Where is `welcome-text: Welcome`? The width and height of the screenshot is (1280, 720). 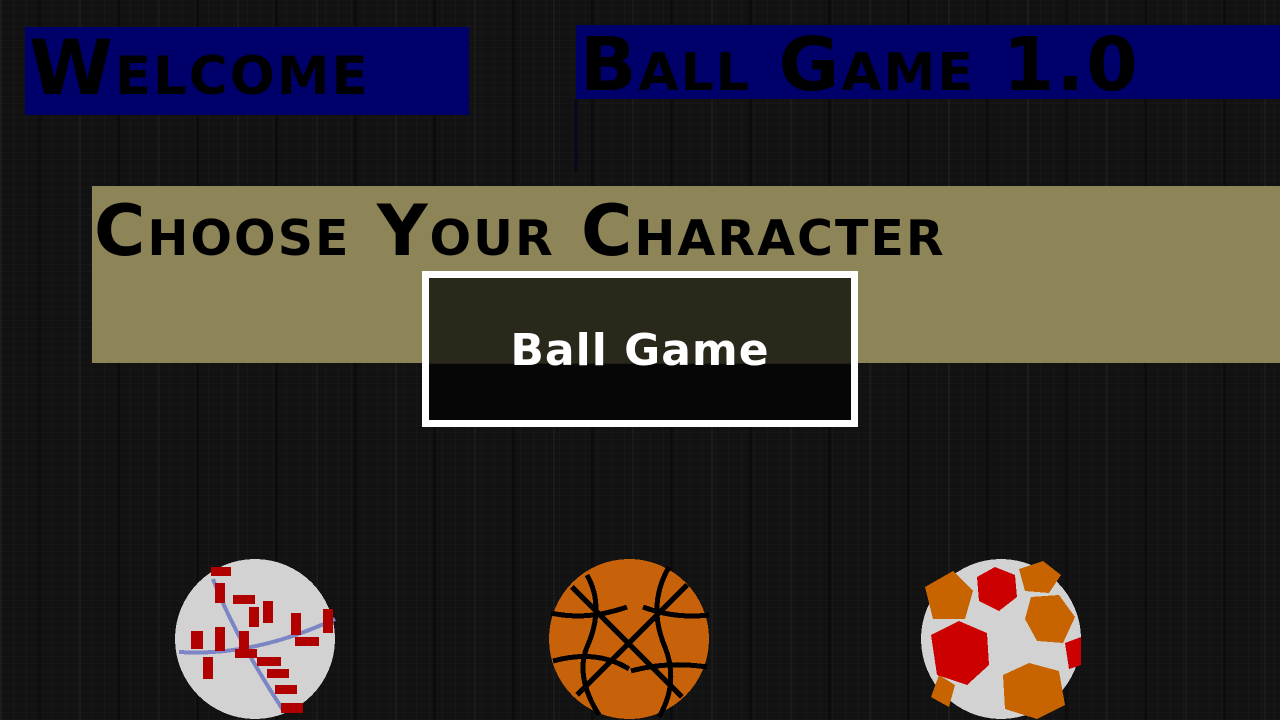 welcome-text: Welcome is located at coordinates (199, 69).